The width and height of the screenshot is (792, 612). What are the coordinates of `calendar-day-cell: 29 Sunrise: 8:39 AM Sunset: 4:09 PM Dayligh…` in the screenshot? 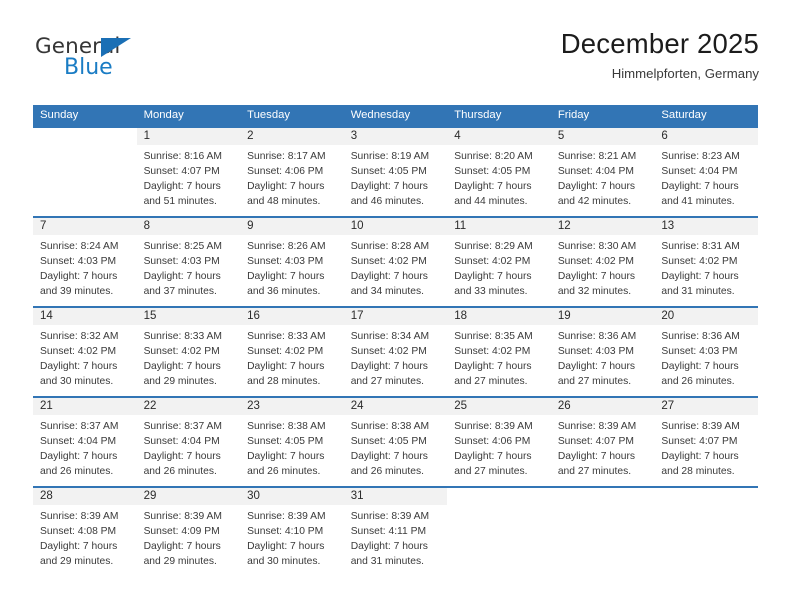 It's located at (188, 531).